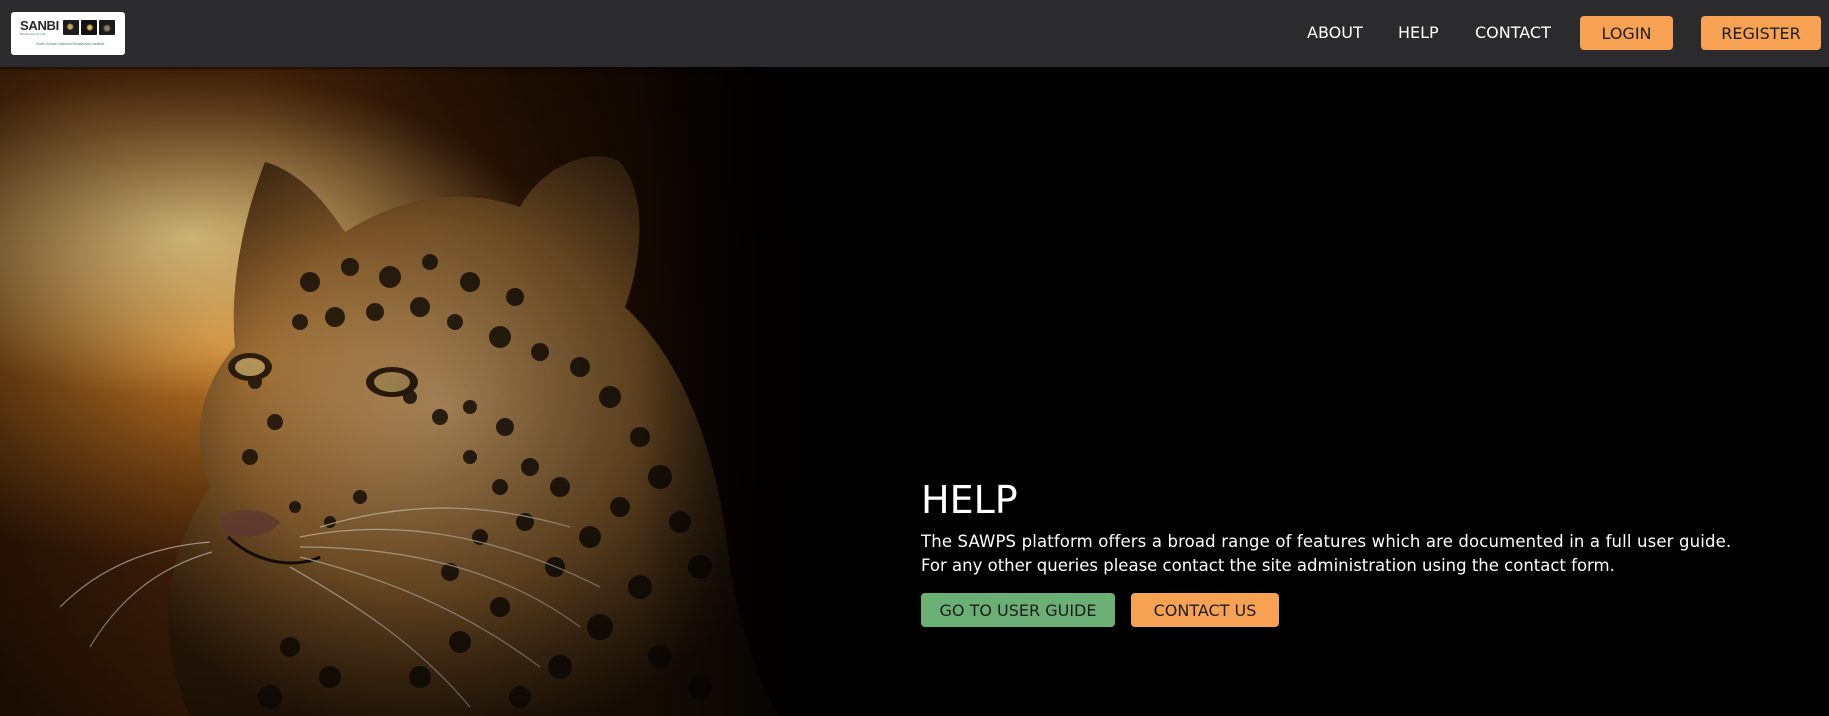 This screenshot has width=1829, height=716. I want to click on help-heading: HELP, so click(969, 500).